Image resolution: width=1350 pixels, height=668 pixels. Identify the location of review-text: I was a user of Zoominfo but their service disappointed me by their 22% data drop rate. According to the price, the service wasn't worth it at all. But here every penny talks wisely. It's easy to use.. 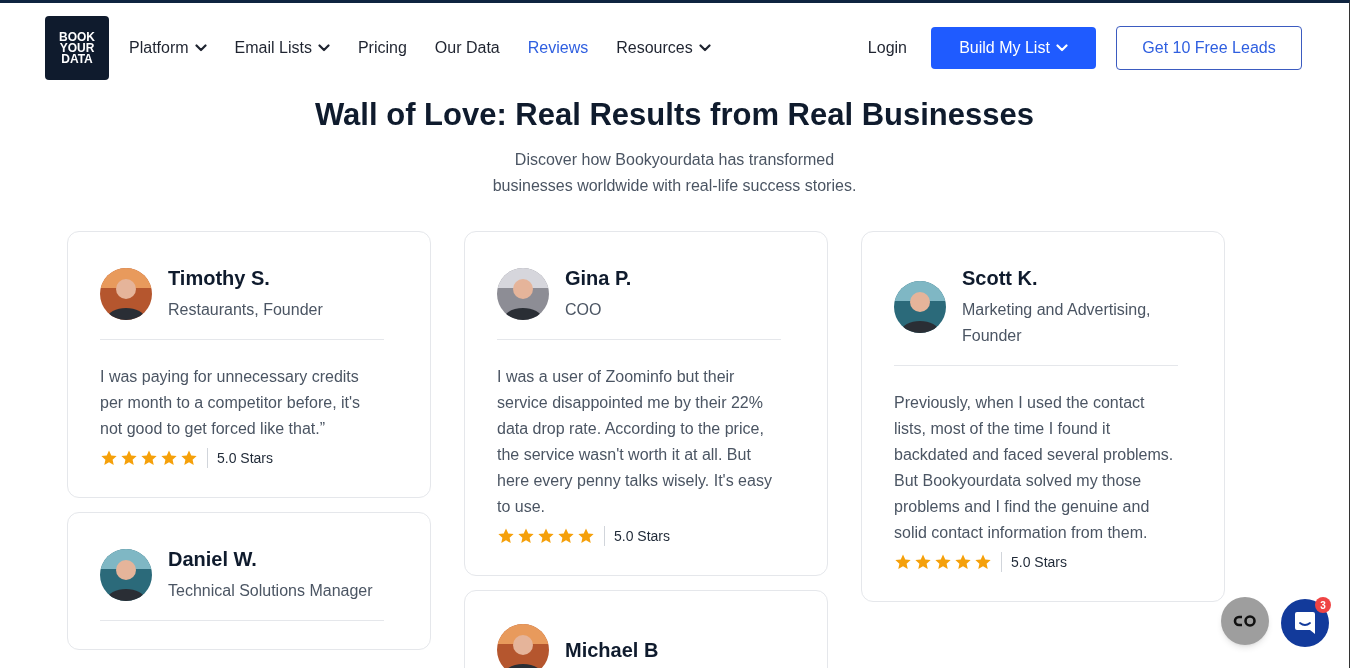
(635, 441).